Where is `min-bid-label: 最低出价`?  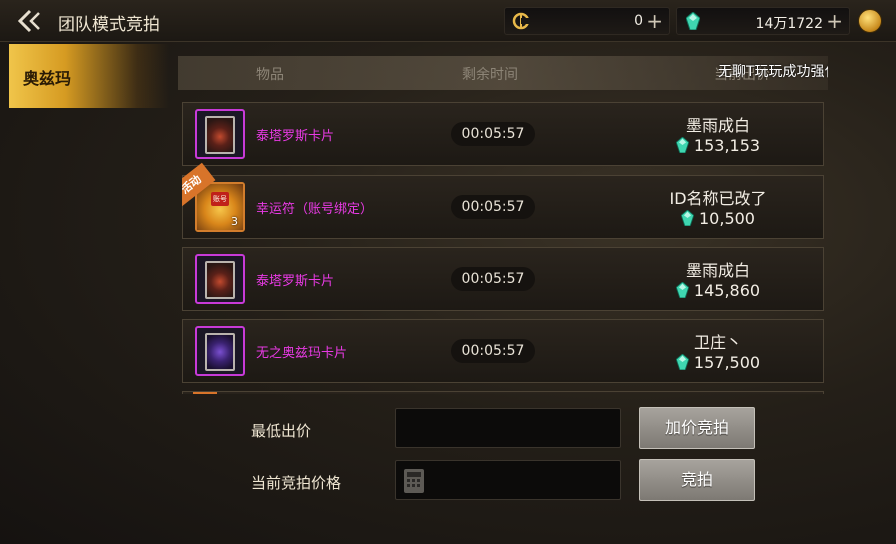
min-bid-label: 最低出价 is located at coordinates (281, 431).